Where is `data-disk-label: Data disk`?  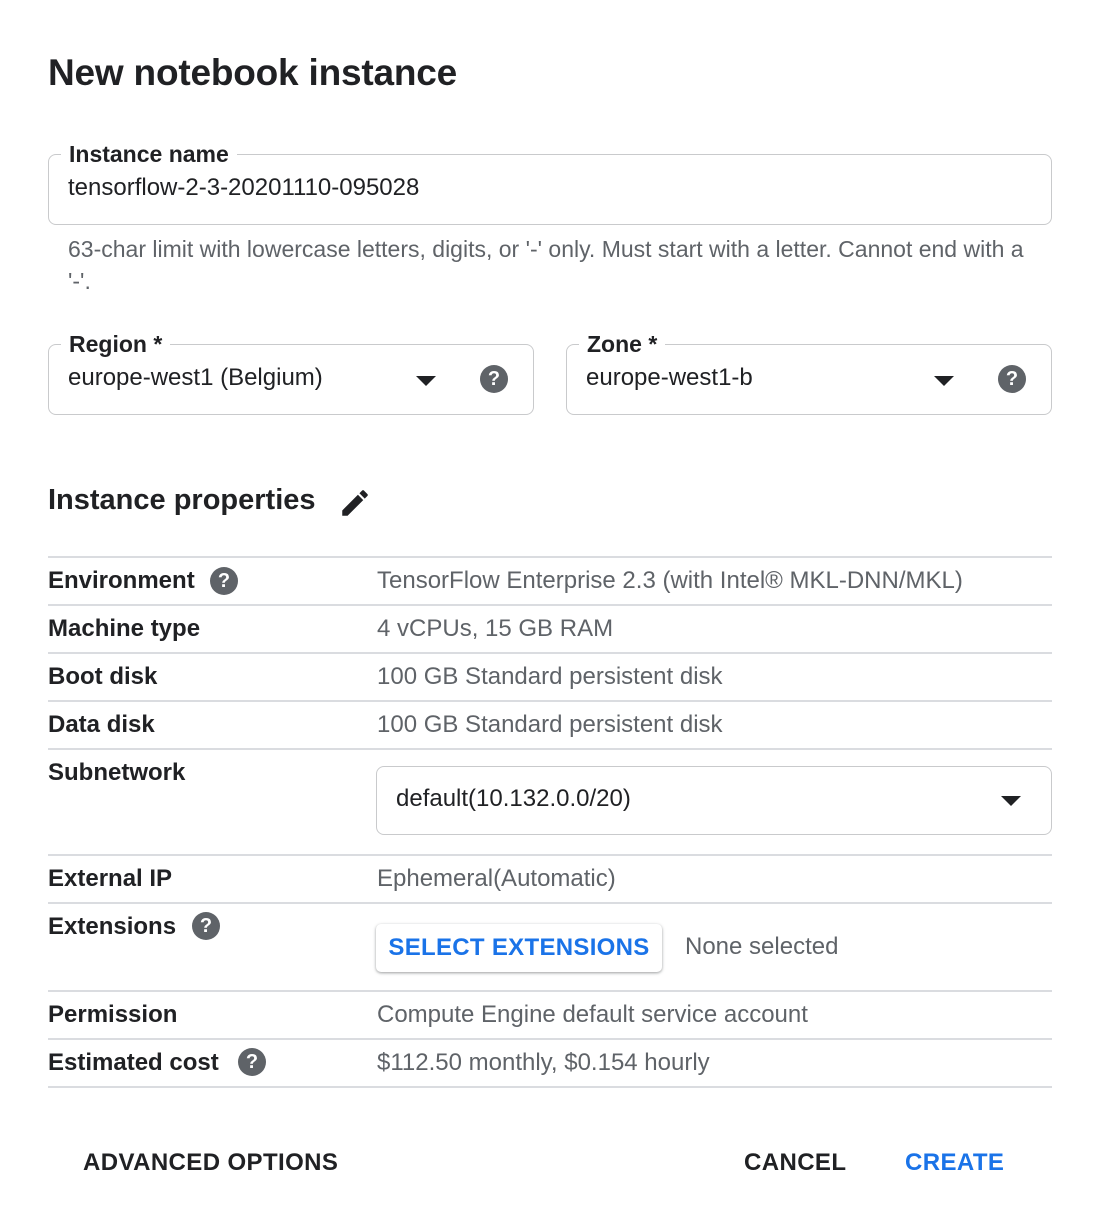 data-disk-label: Data disk is located at coordinates (101, 724).